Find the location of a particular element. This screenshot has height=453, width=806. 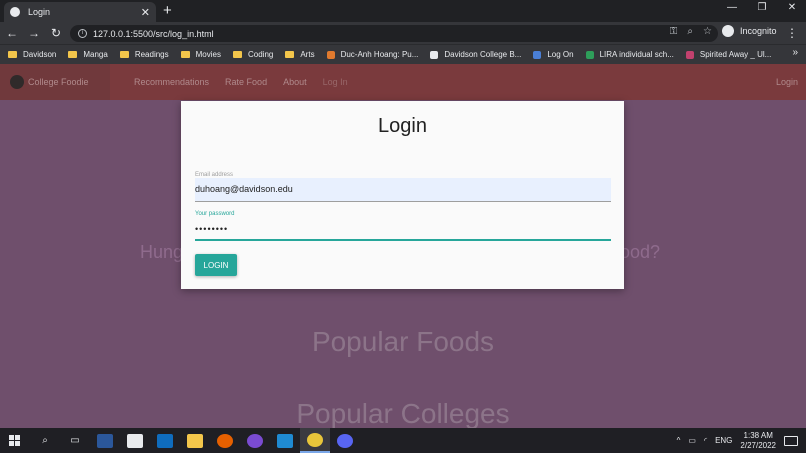

vscode-icon is located at coordinates (285, 440).